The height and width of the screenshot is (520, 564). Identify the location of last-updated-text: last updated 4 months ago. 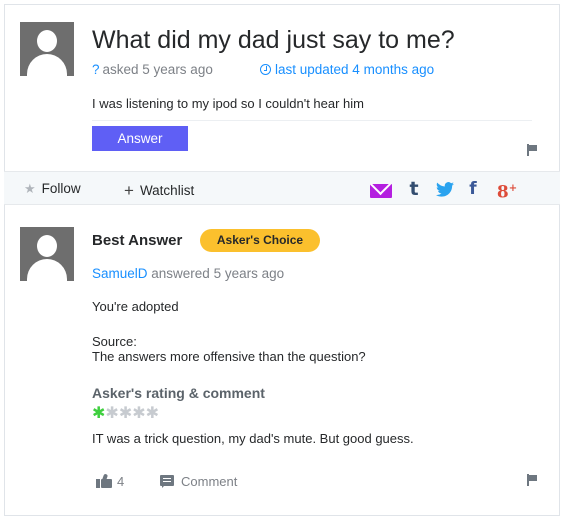
(355, 69).